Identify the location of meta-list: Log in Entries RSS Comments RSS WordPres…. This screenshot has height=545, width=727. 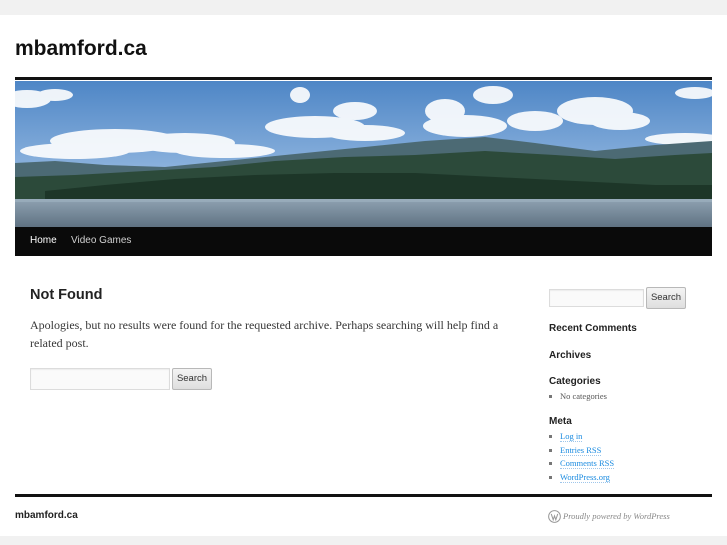
(582, 458).